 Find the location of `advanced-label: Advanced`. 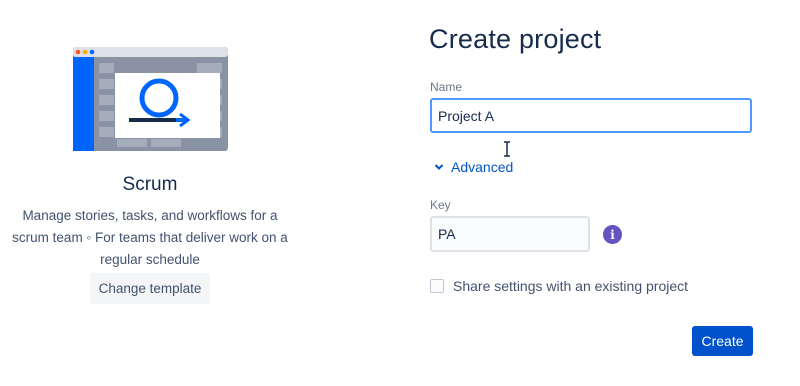

advanced-label: Advanced is located at coordinates (482, 167).